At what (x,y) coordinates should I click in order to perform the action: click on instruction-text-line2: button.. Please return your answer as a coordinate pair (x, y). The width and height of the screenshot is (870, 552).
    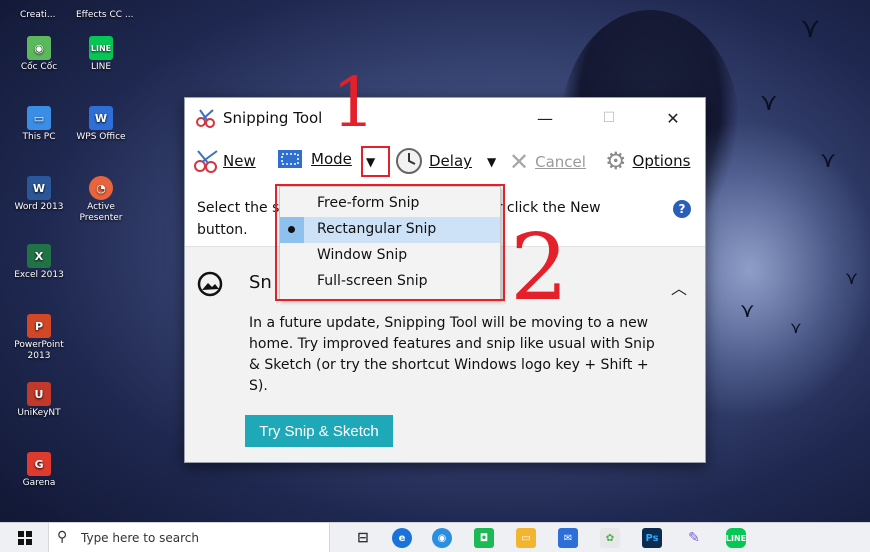
    Looking at the image, I should click on (222, 230).